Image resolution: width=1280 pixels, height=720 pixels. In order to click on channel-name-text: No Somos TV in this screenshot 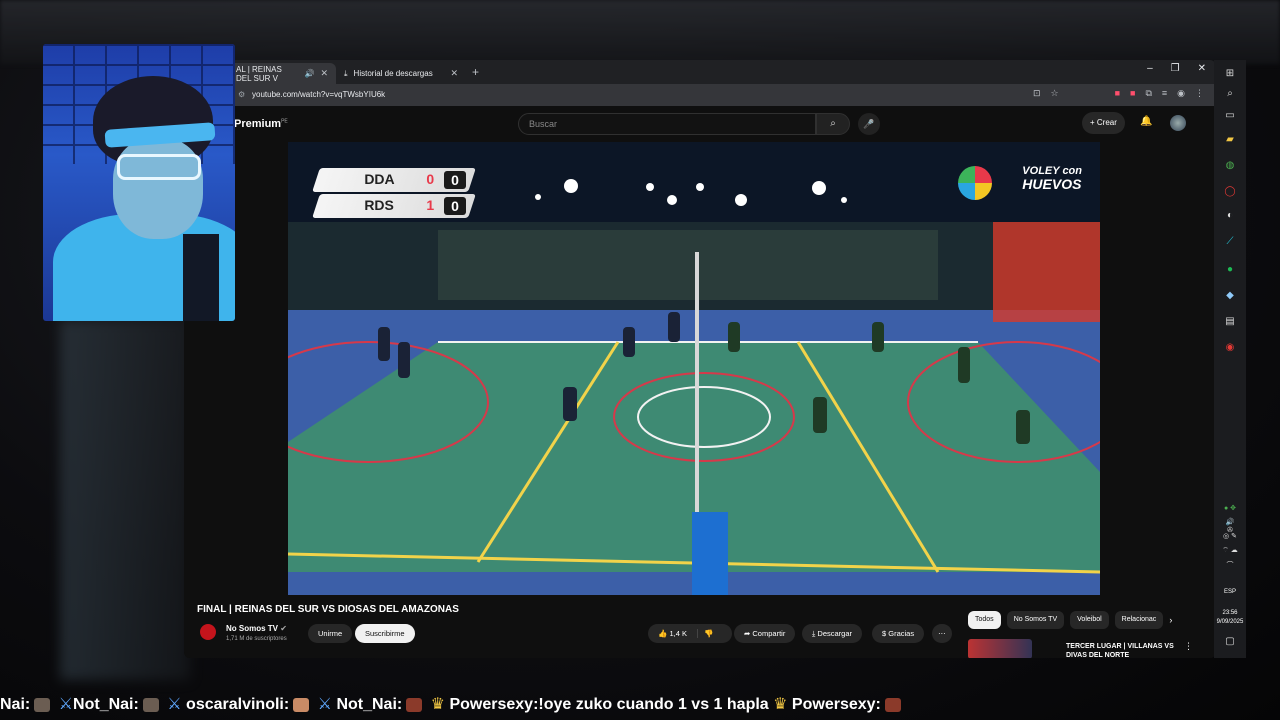, I will do `click(252, 628)`.